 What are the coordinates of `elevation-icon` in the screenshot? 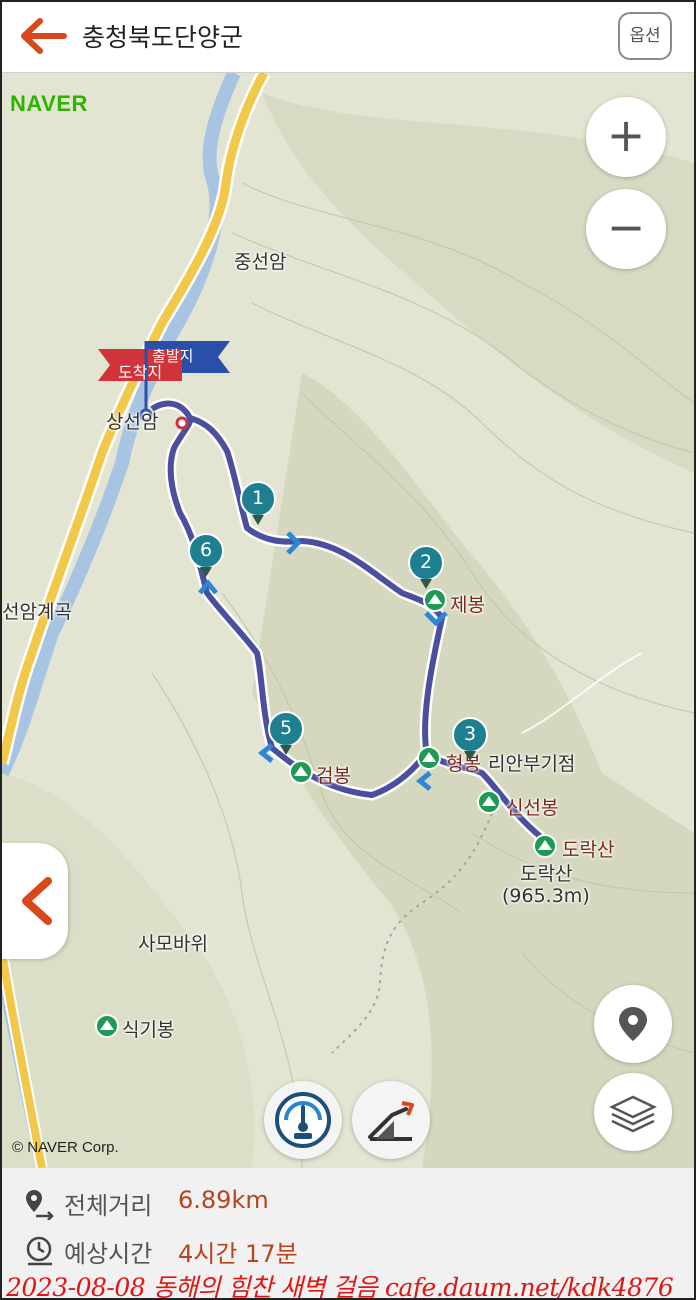 It's located at (391, 1121).